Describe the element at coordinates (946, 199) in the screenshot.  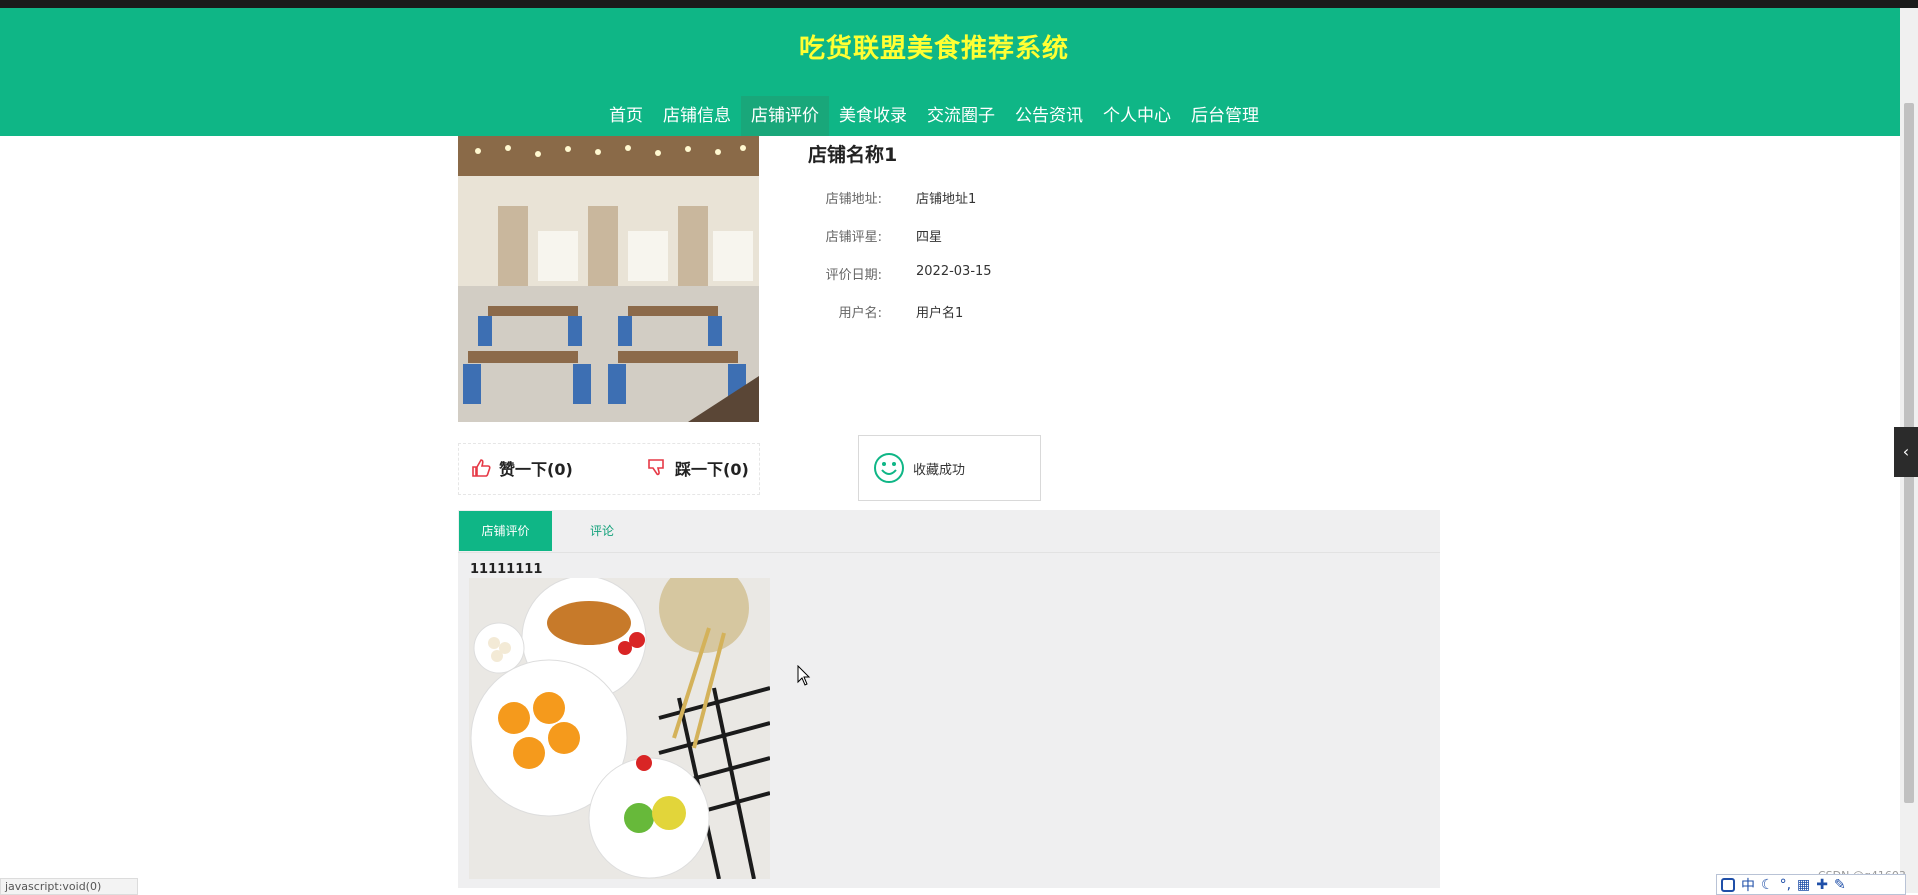
I see `info-value: 店铺地址1` at that location.